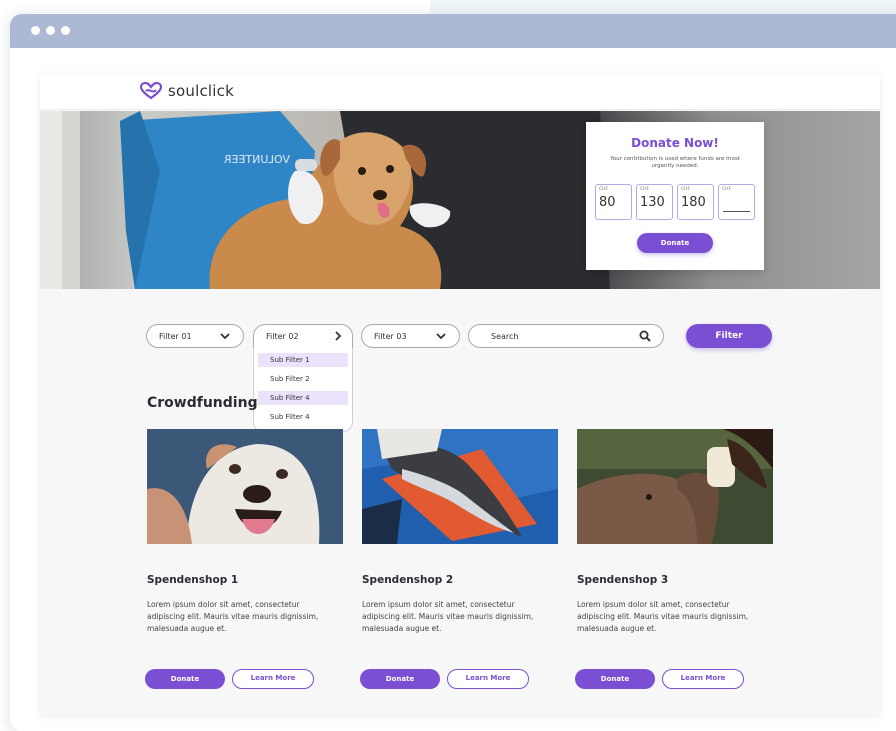  Describe the element at coordinates (201, 91) in the screenshot. I see `logo-text: soulclick` at that location.